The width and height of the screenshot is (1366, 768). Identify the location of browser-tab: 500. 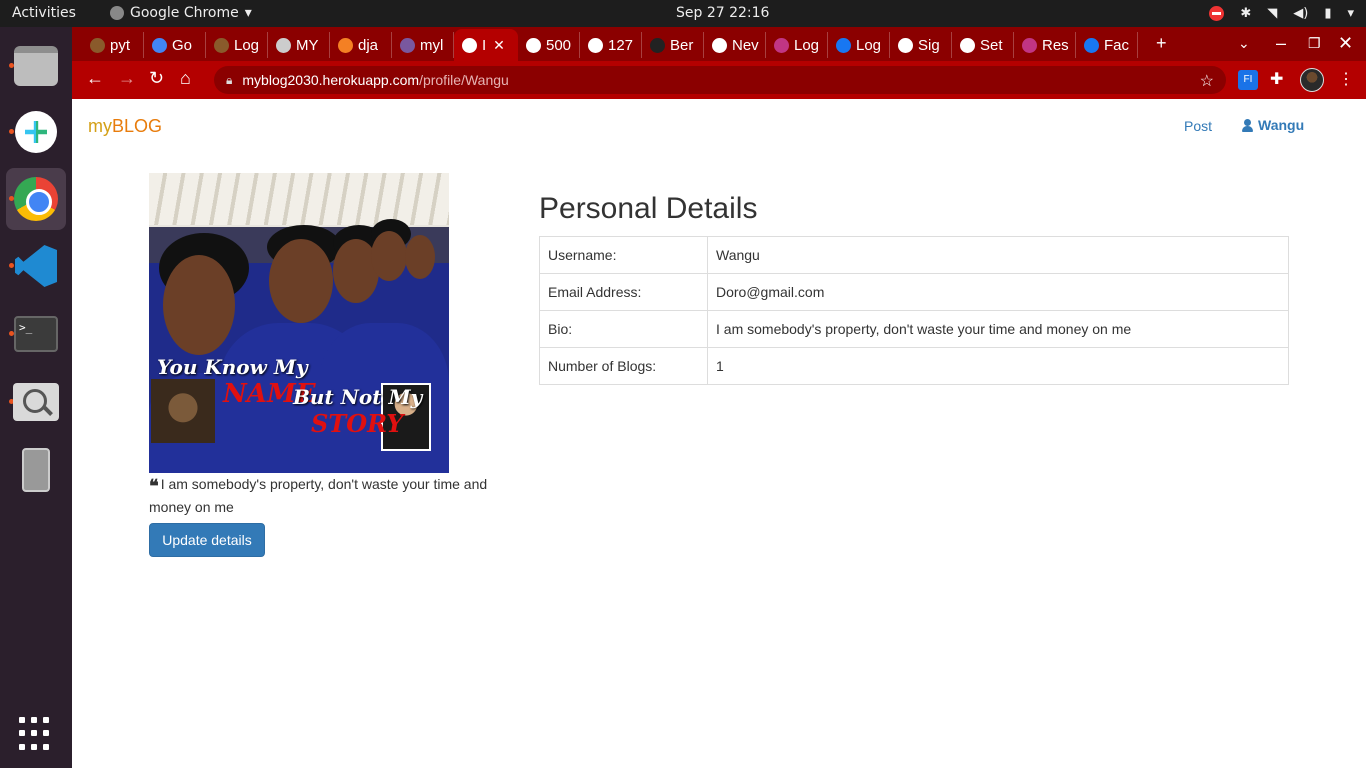
(549, 45).